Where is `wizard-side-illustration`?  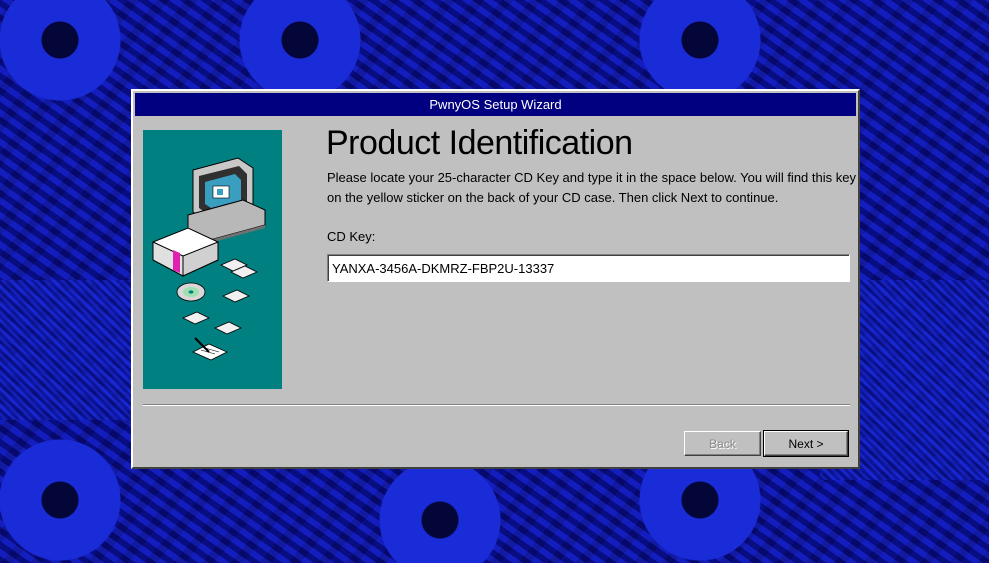
wizard-side-illustration is located at coordinates (212, 259).